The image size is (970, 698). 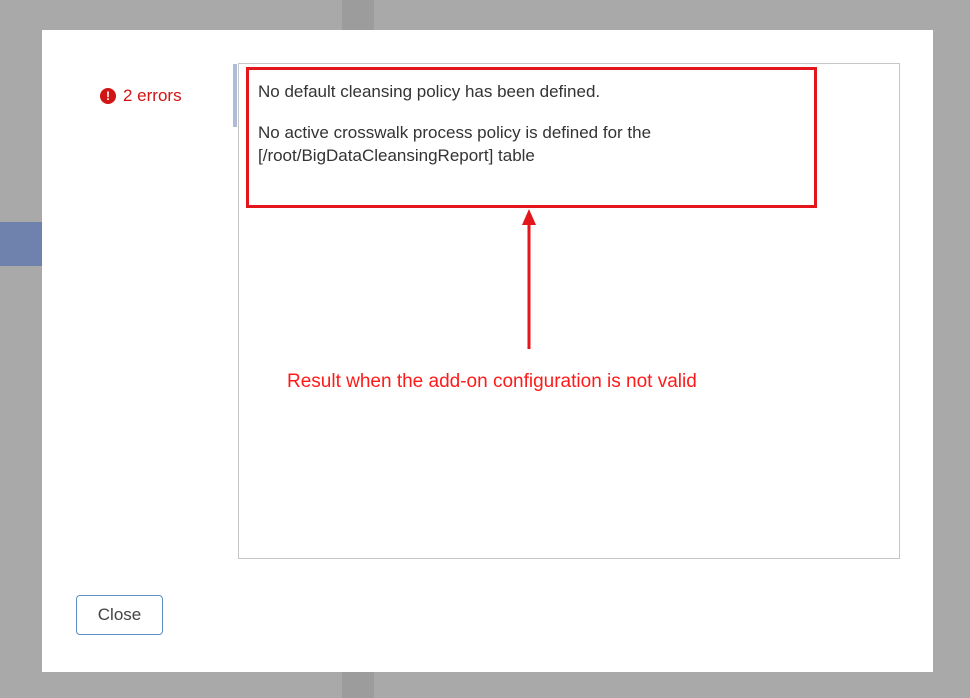 I want to click on annotation-highlight-box, so click(x=531, y=137).